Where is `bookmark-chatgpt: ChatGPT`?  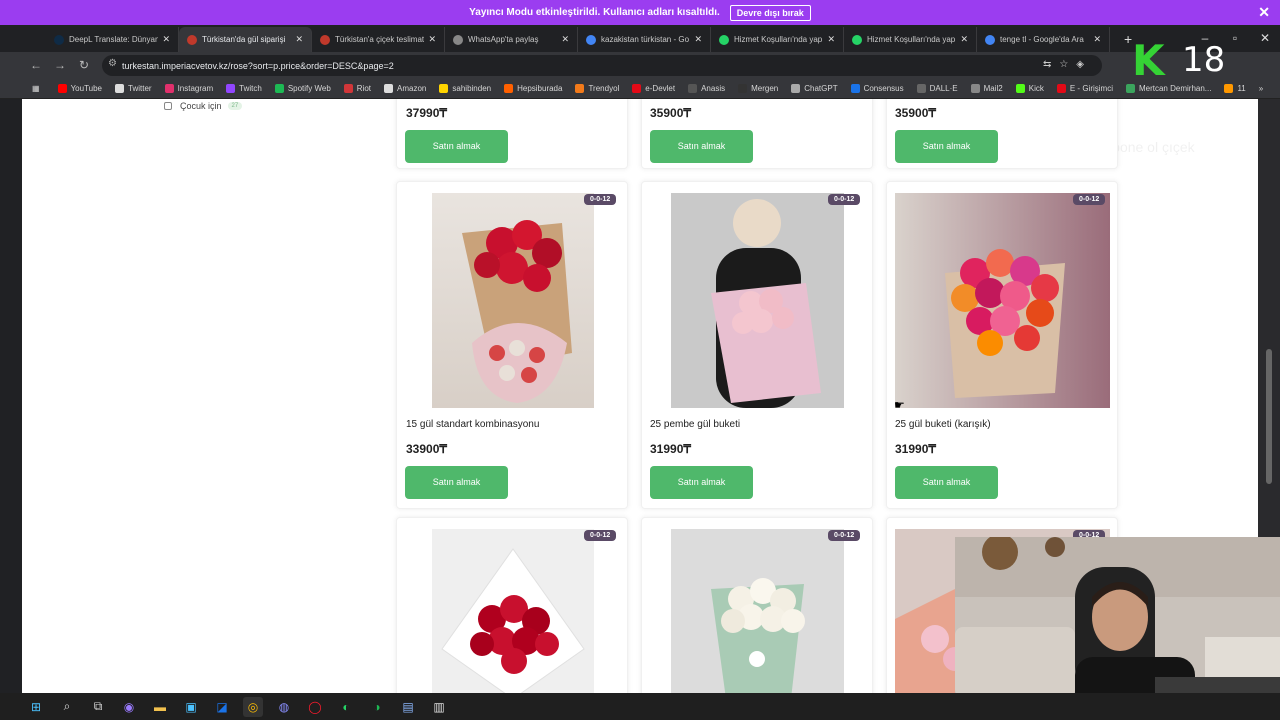 bookmark-chatgpt: ChatGPT is located at coordinates (814, 88).